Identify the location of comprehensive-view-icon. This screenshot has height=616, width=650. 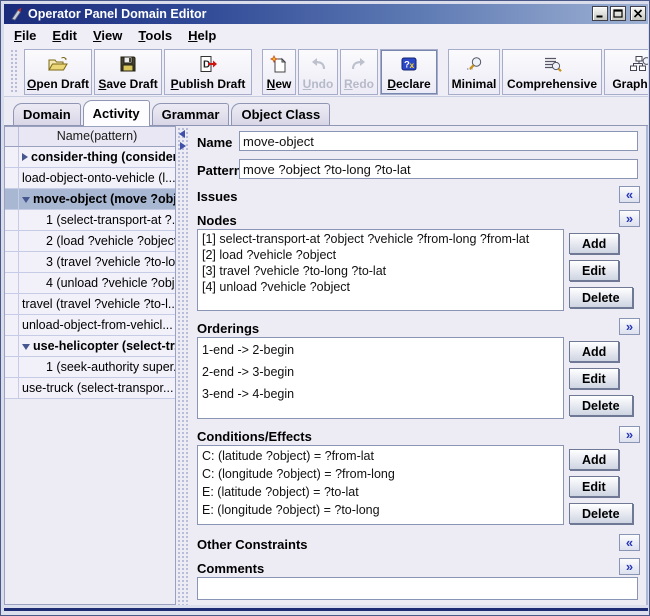
(552, 64).